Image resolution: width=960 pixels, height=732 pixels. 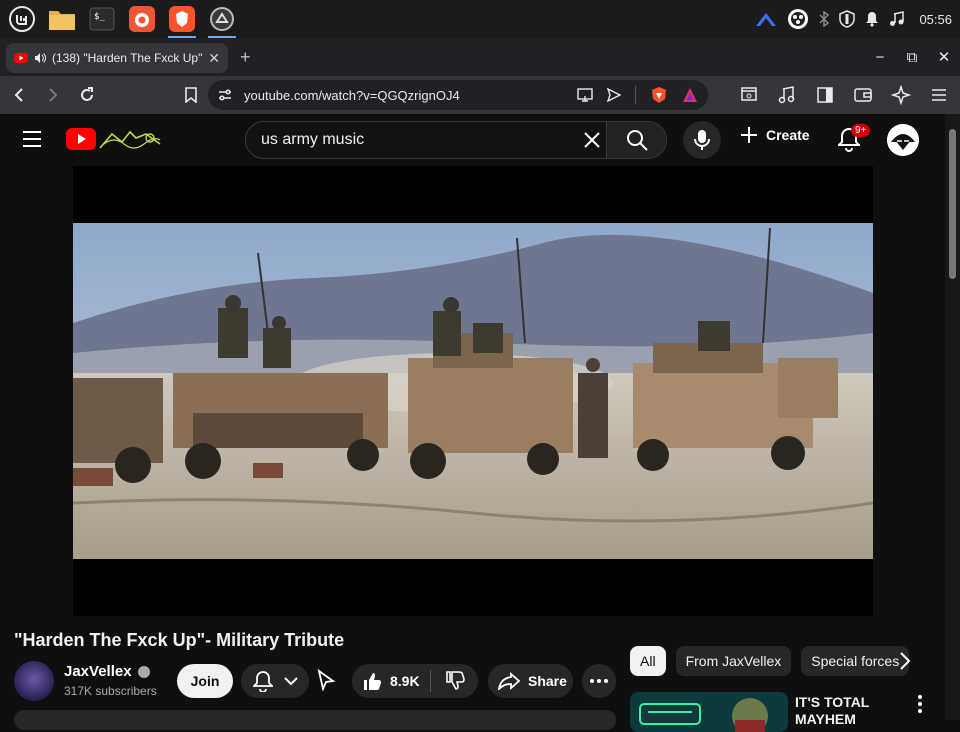 What do you see at coordinates (275, 681) in the screenshot?
I see `subscription-bell-button` at bounding box center [275, 681].